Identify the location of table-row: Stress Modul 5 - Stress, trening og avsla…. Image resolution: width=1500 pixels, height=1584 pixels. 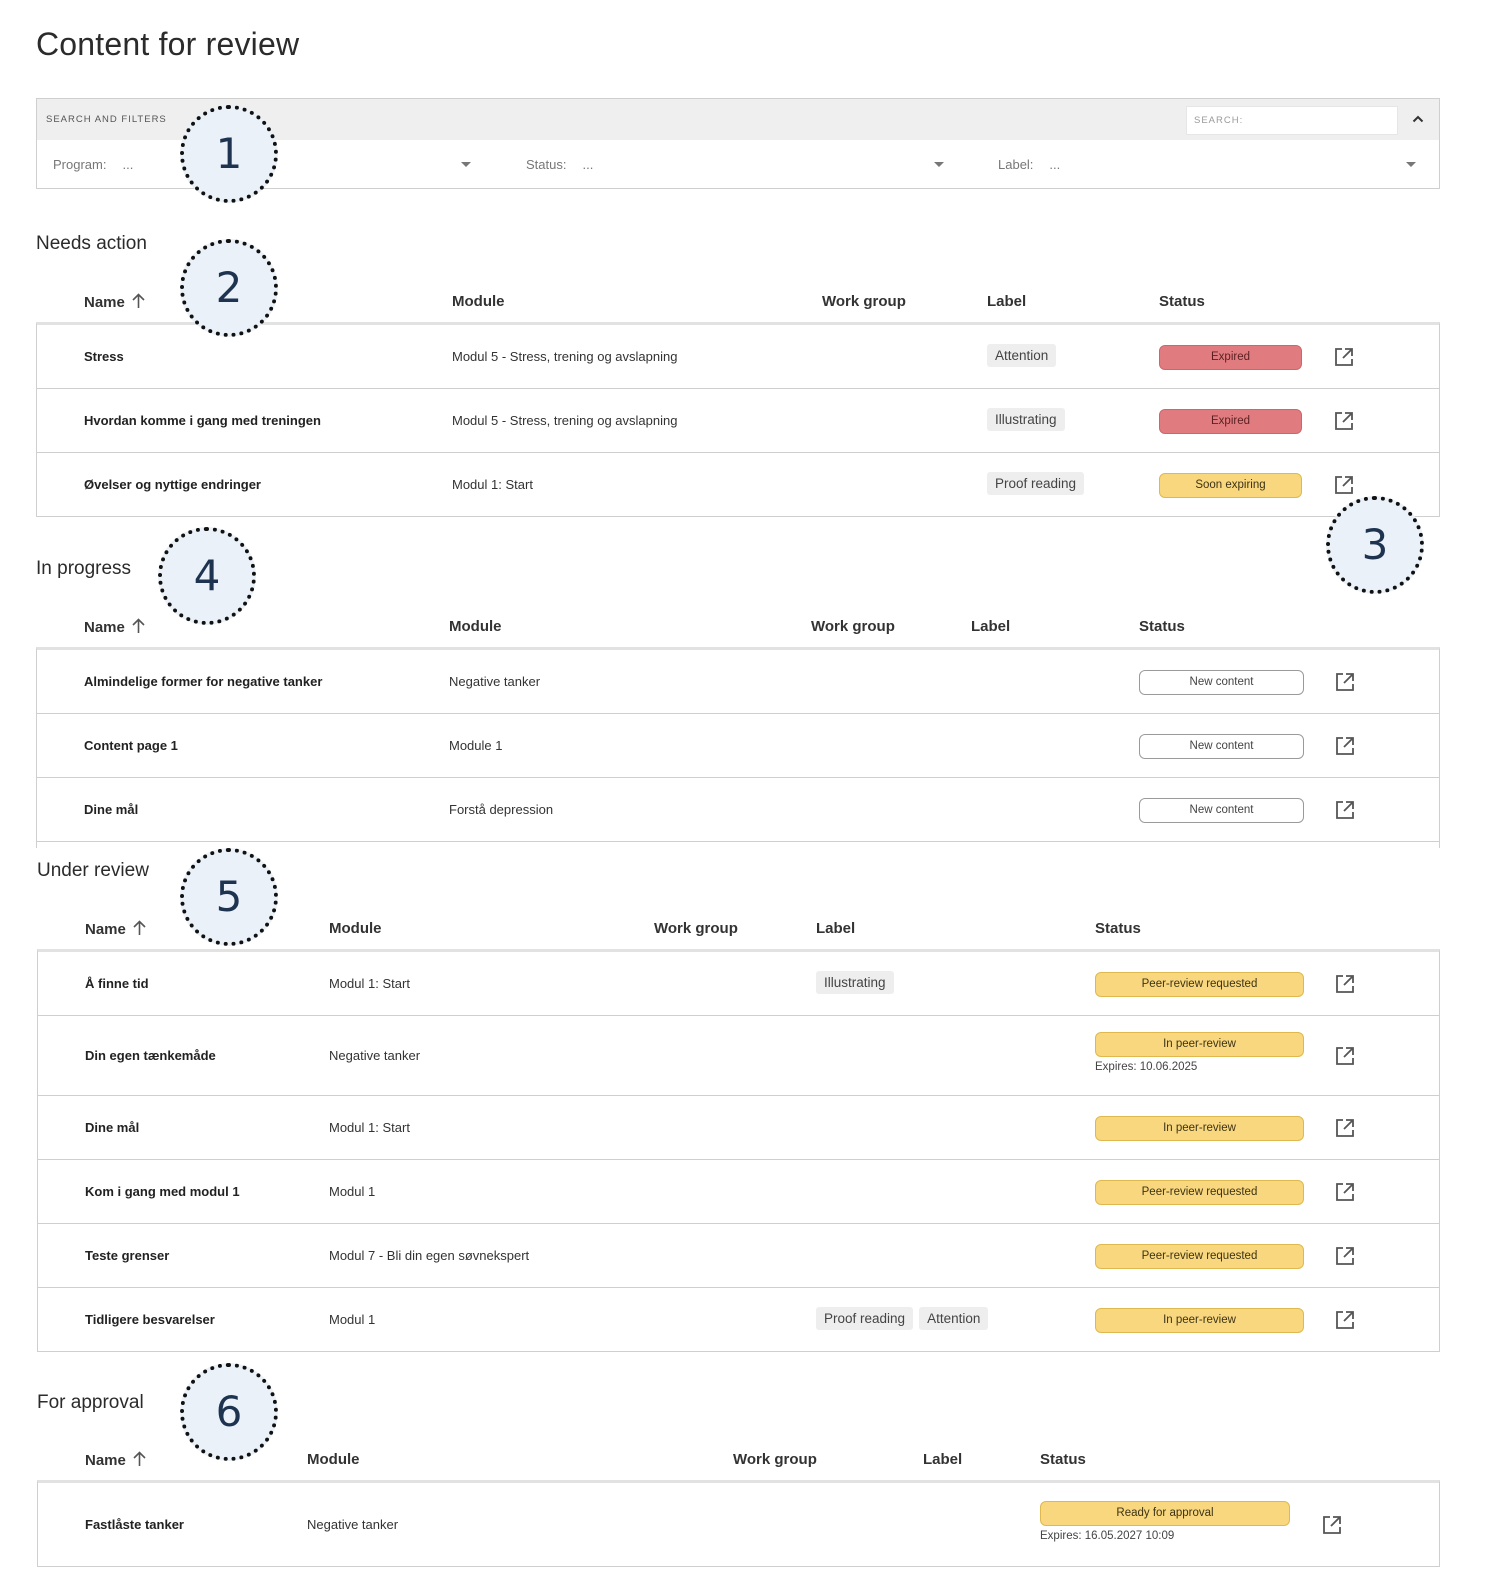
(738, 357).